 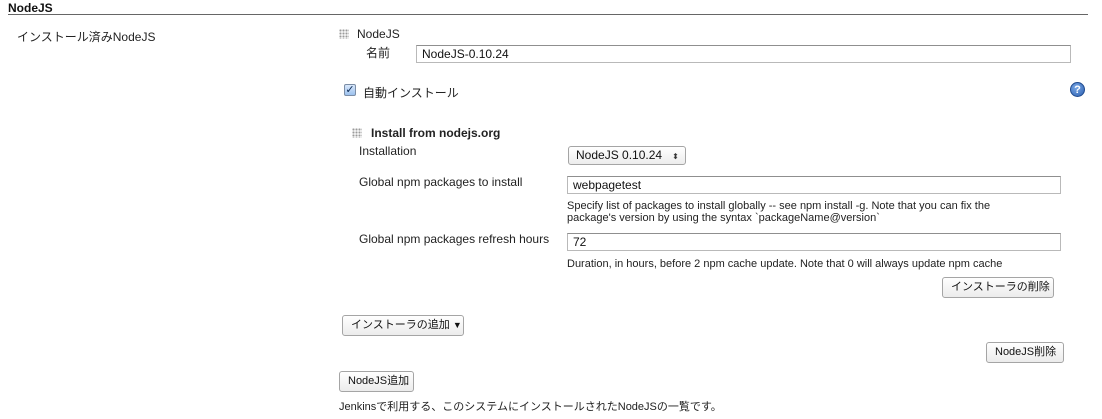 I want to click on installation-select-value: NodeJS 0.10.24, so click(x=619, y=155).